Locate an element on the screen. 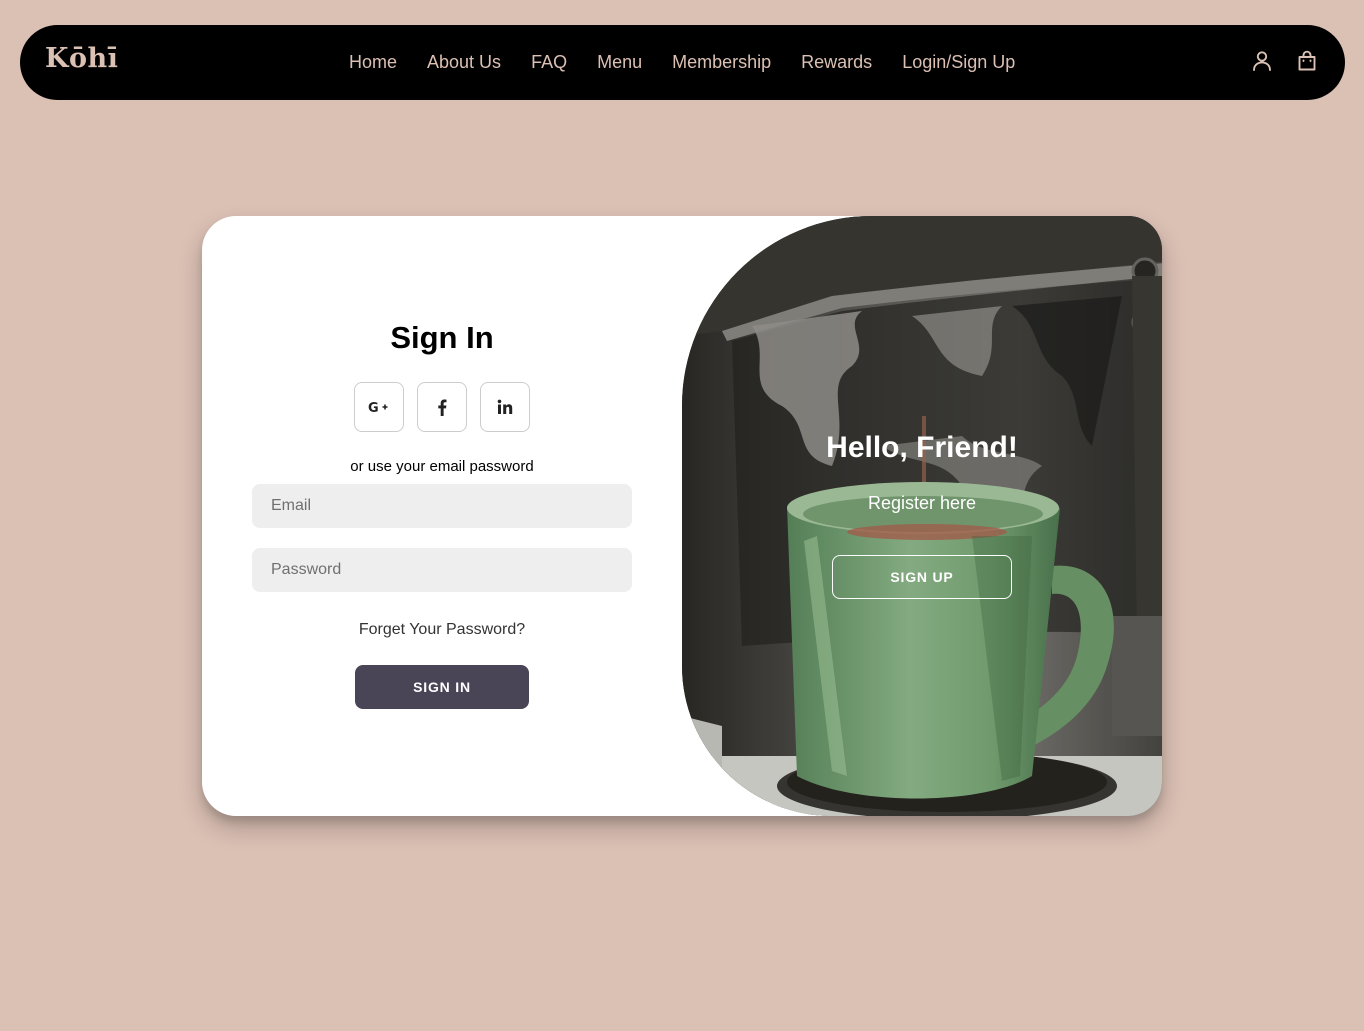  signup-button: SIGN UP is located at coordinates (922, 577).